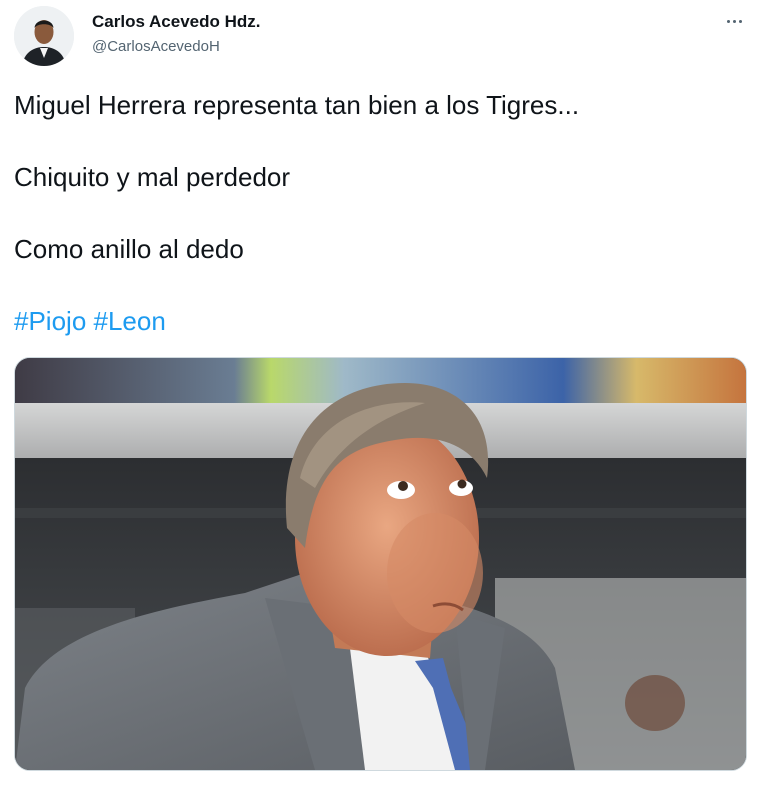 The image size is (768, 791). I want to click on more-options-button, so click(734, 21).